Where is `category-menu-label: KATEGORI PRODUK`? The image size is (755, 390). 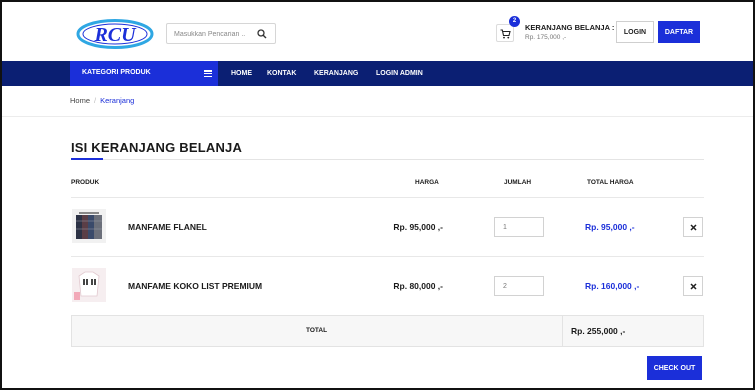
category-menu-label: KATEGORI PRODUK is located at coordinates (116, 72).